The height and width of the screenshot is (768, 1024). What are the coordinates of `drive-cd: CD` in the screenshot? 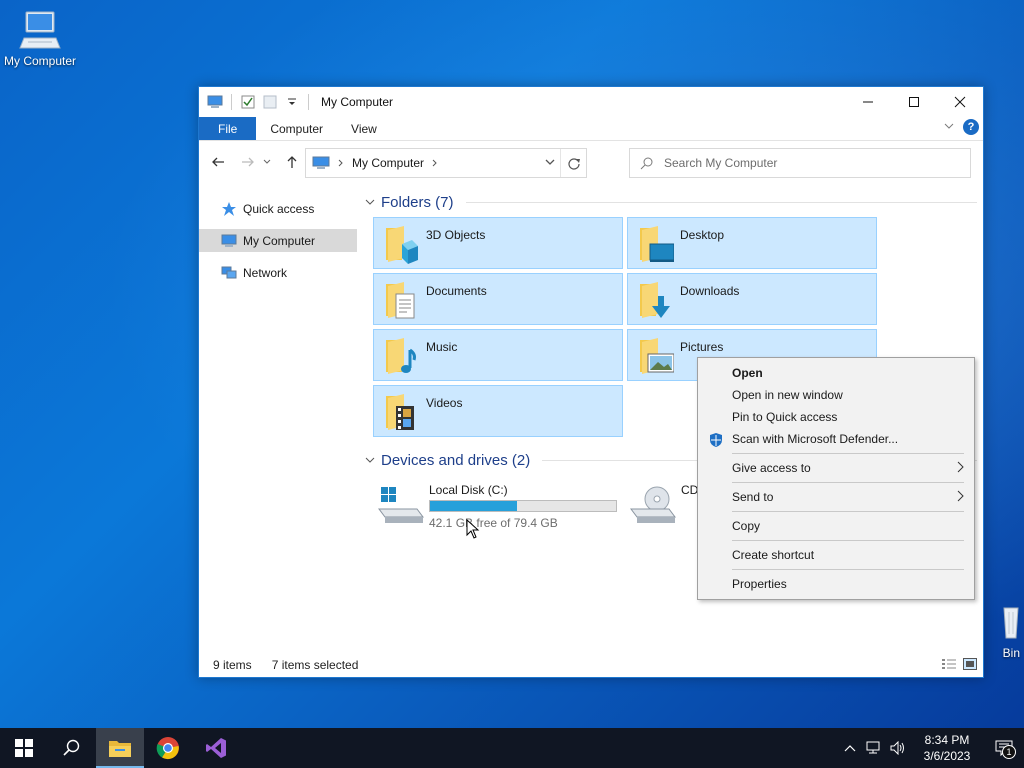 It's located at (663, 505).